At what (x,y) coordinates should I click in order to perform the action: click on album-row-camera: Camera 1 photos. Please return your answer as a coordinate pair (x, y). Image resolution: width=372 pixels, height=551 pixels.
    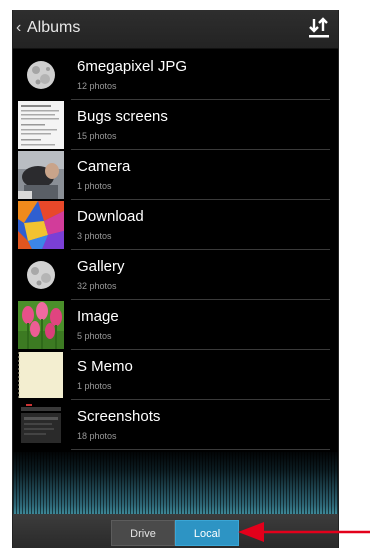
    Looking at the image, I should click on (175, 175).